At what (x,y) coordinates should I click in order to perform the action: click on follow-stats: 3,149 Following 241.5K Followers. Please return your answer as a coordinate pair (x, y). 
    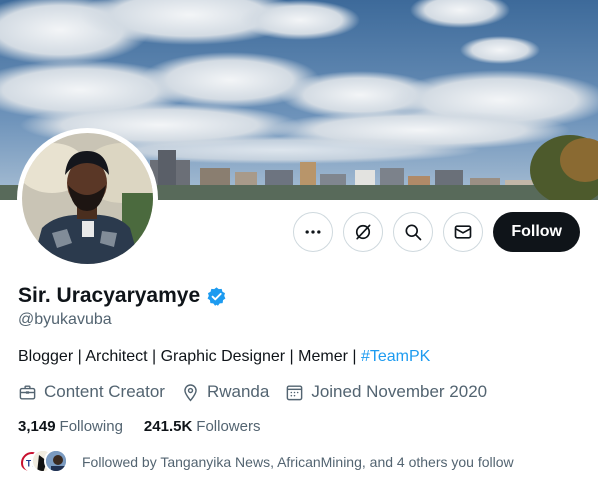
    Looking at the image, I should click on (300, 426).